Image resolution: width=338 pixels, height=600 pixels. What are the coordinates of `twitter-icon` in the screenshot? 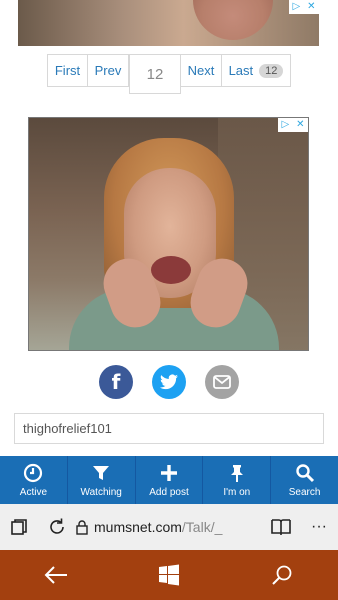 It's located at (169, 382).